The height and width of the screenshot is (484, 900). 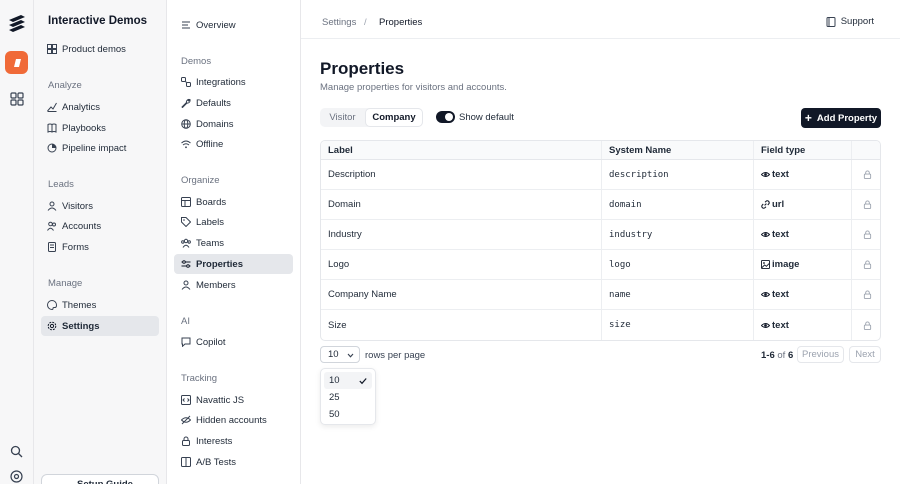 I want to click on setup-guide-button: Setup Guide, so click(x=100, y=479).